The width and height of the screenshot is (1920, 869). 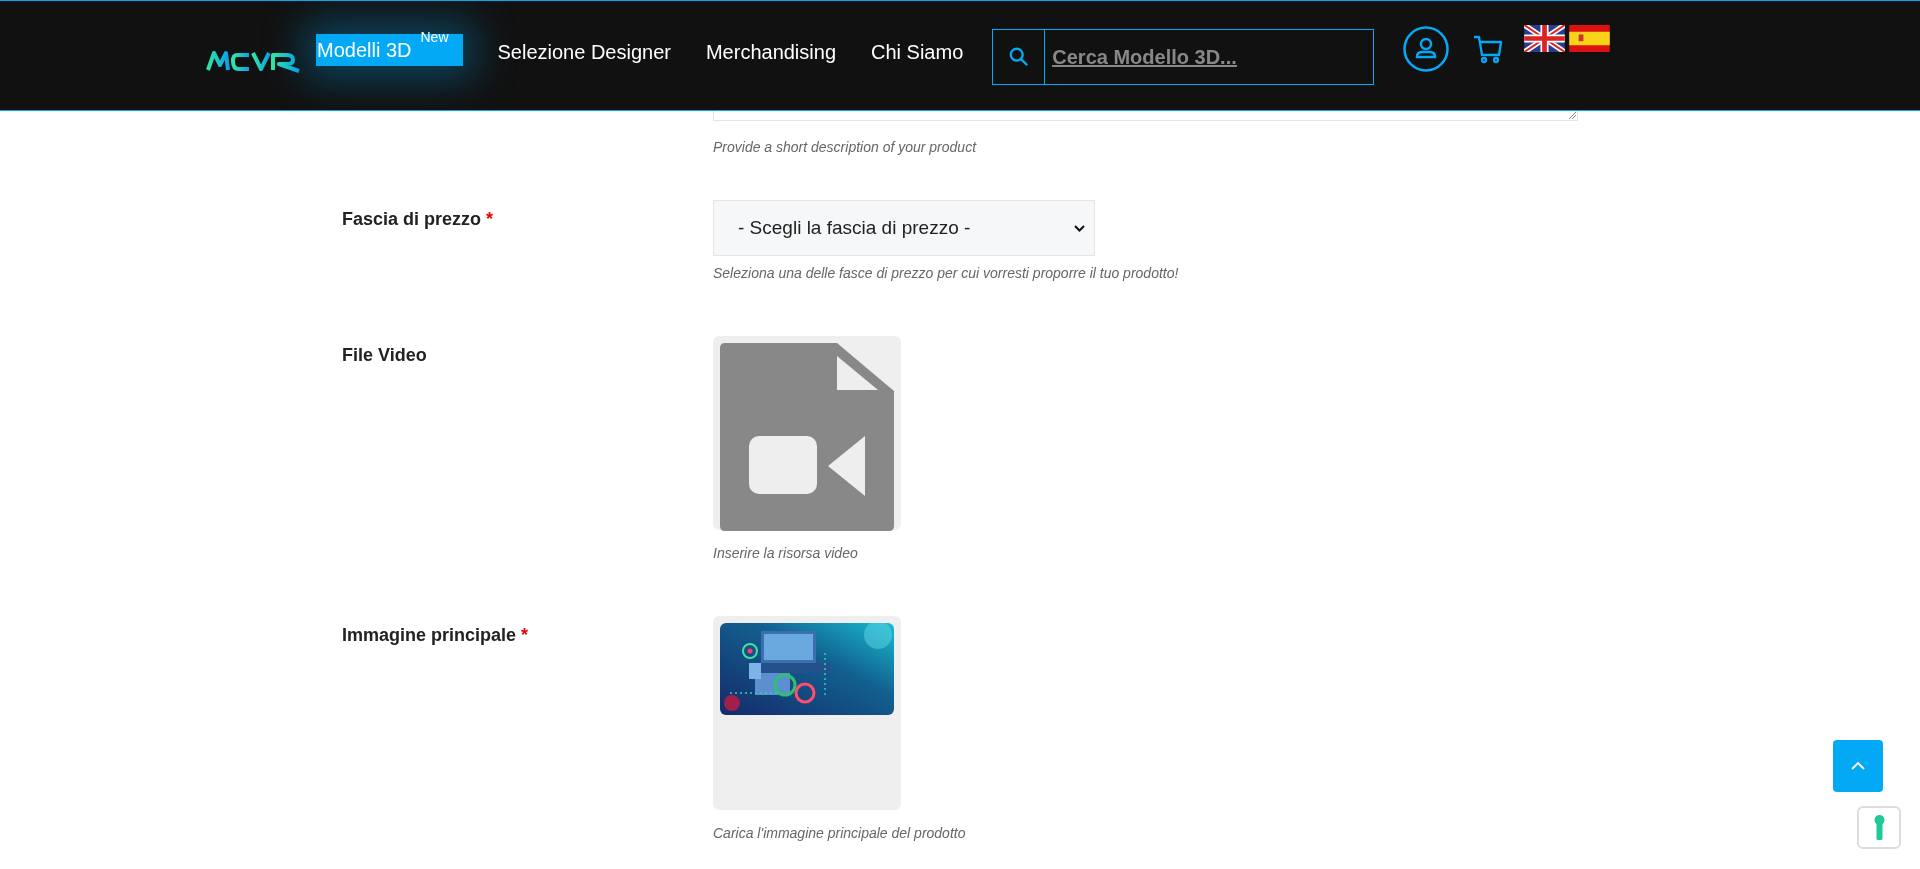 I want to click on field-label: Immagine principale, so click(x=429, y=635).